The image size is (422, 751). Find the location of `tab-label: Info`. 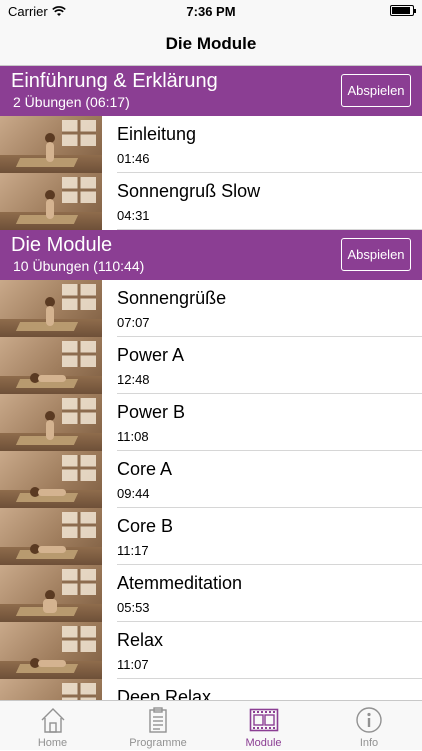

tab-label: Info is located at coordinates (369, 743).